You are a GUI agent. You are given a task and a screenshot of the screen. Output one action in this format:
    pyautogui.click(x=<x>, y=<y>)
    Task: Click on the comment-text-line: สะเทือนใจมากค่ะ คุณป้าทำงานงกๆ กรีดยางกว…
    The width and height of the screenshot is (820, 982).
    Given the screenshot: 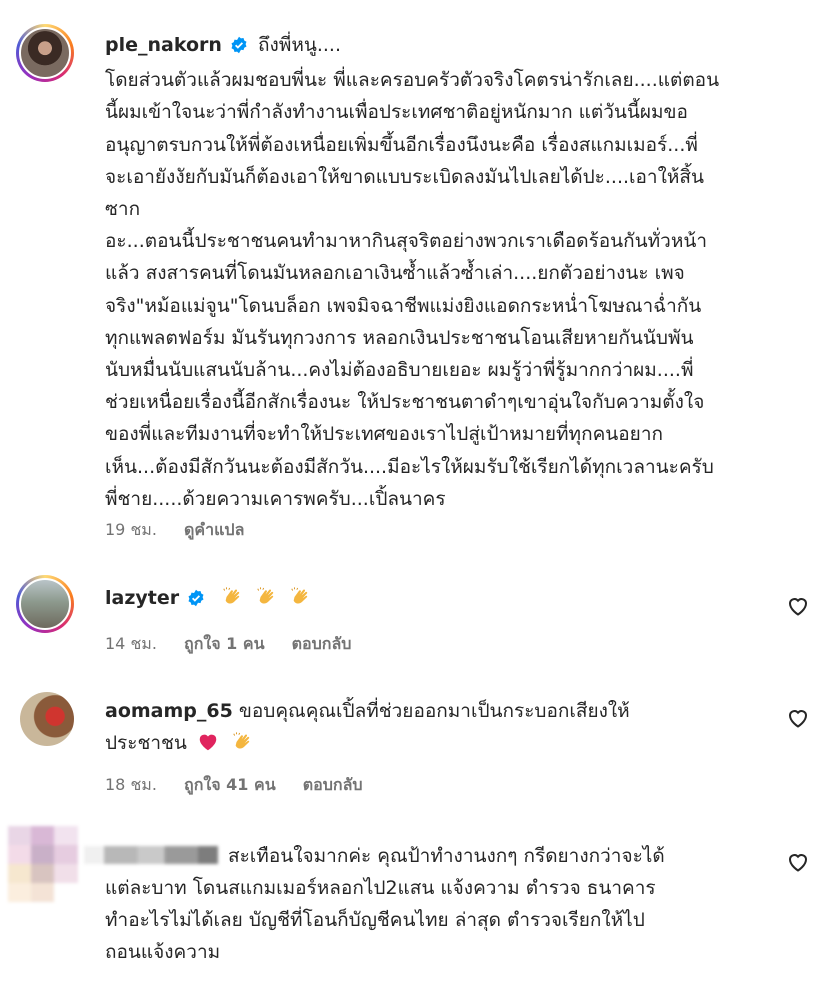 What is the action you would take?
    pyautogui.click(x=446, y=856)
    